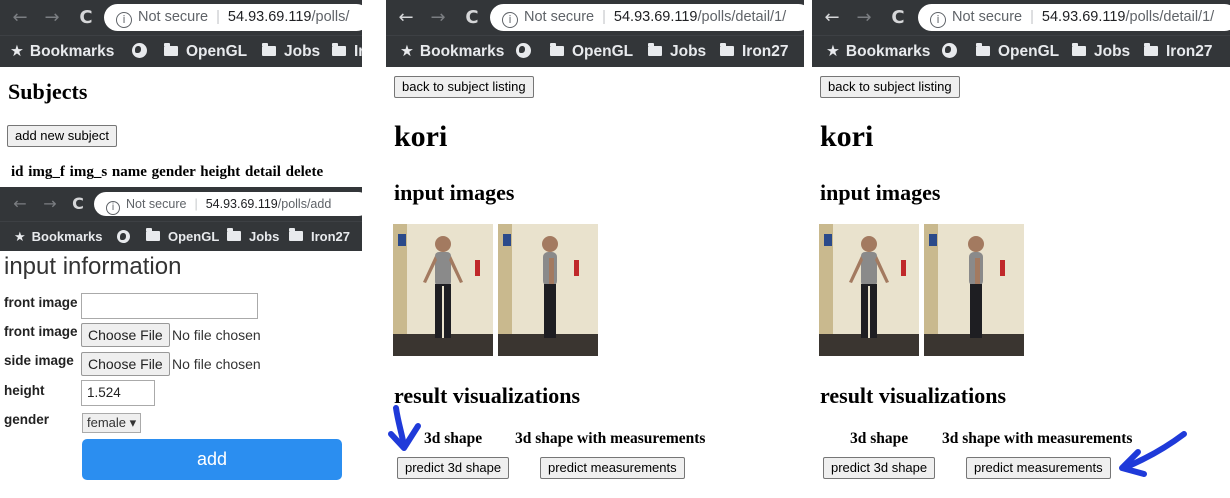 The image size is (1230, 498). What do you see at coordinates (112, 423) in the screenshot?
I see `gender-select: female ▾` at bounding box center [112, 423].